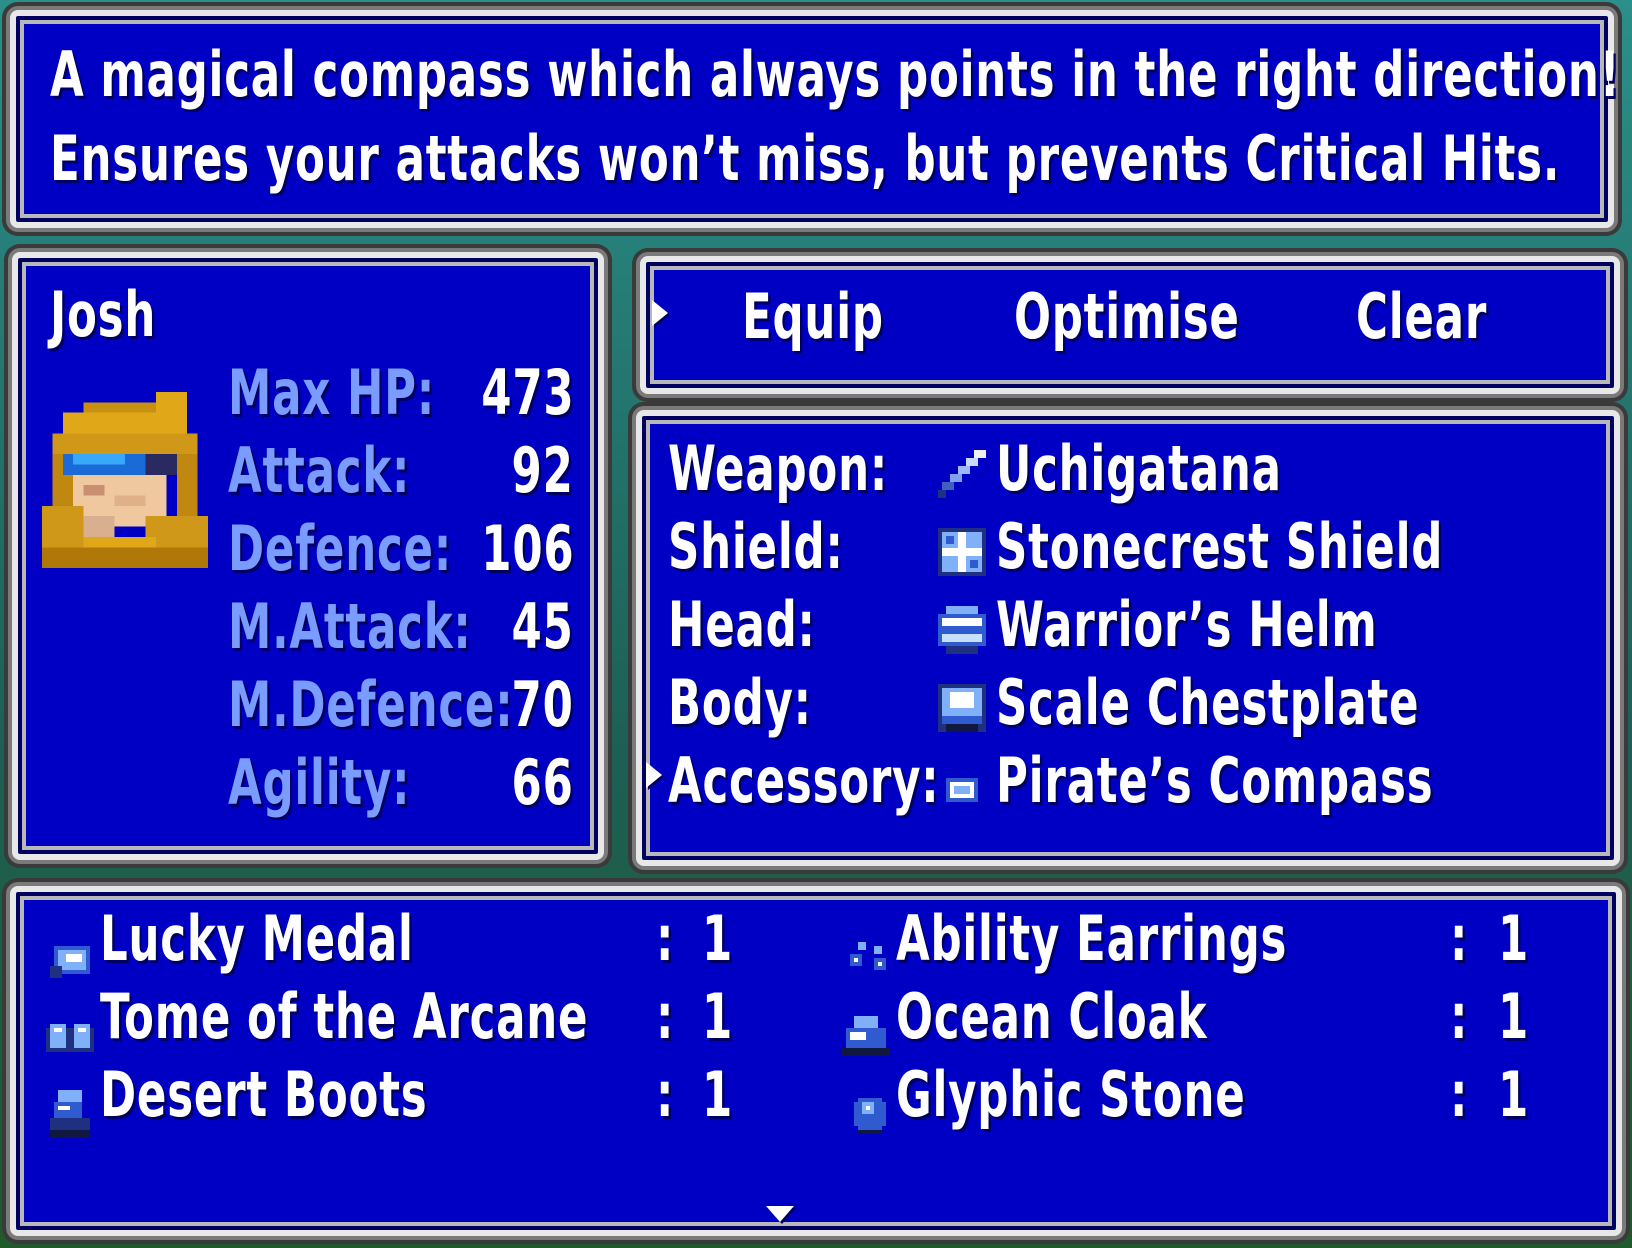  Describe the element at coordinates (1127, 316) in the screenshot. I see `optimise-command: Optimise` at that location.